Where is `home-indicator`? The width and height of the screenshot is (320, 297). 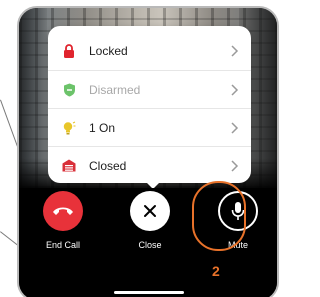 home-indicator is located at coordinates (149, 292).